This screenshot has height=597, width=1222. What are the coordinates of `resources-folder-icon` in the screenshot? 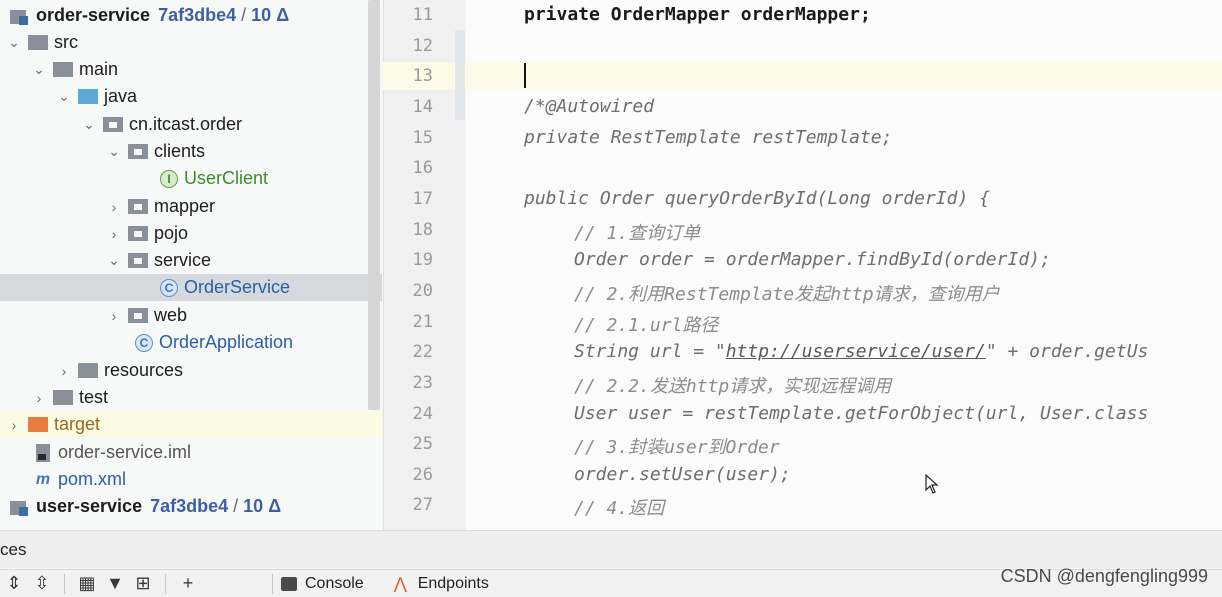 It's located at (88, 370).